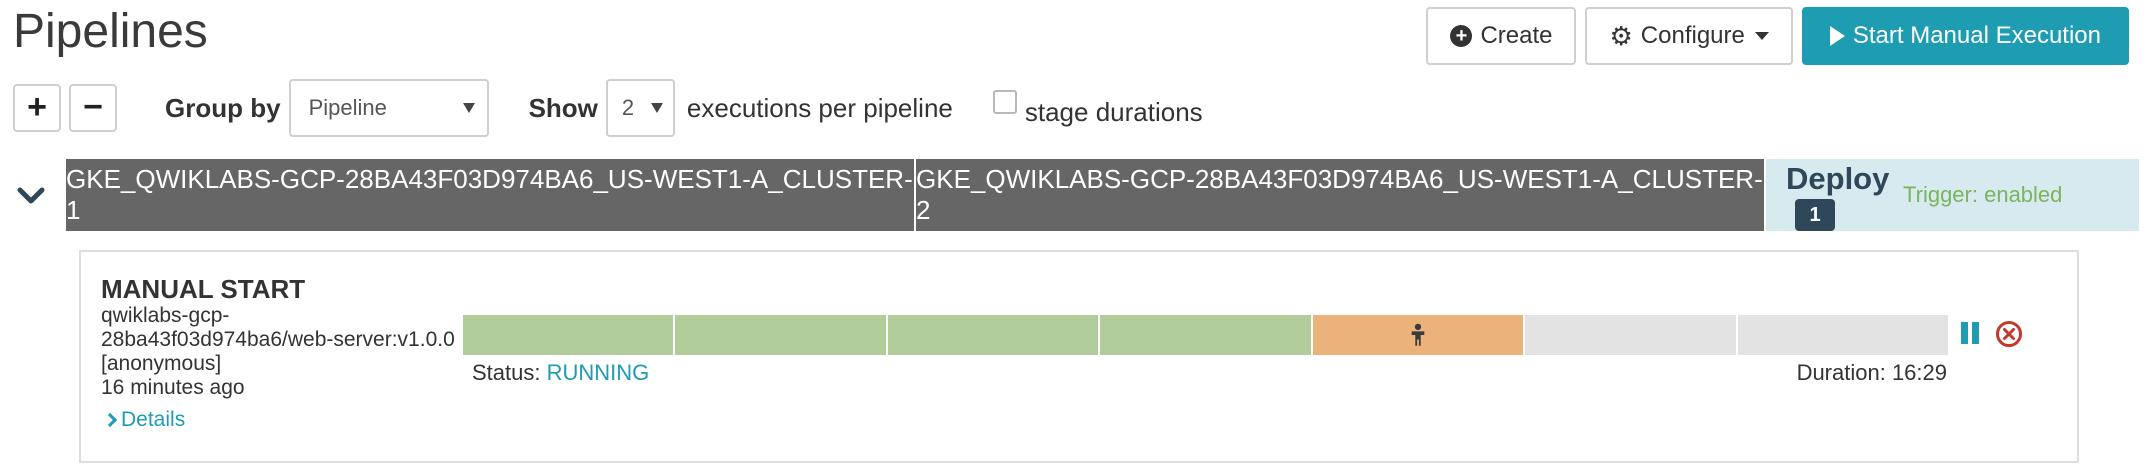 This screenshot has width=2156, height=474. Describe the element at coordinates (110, 420) in the screenshot. I see `chevron-right-icon` at that location.